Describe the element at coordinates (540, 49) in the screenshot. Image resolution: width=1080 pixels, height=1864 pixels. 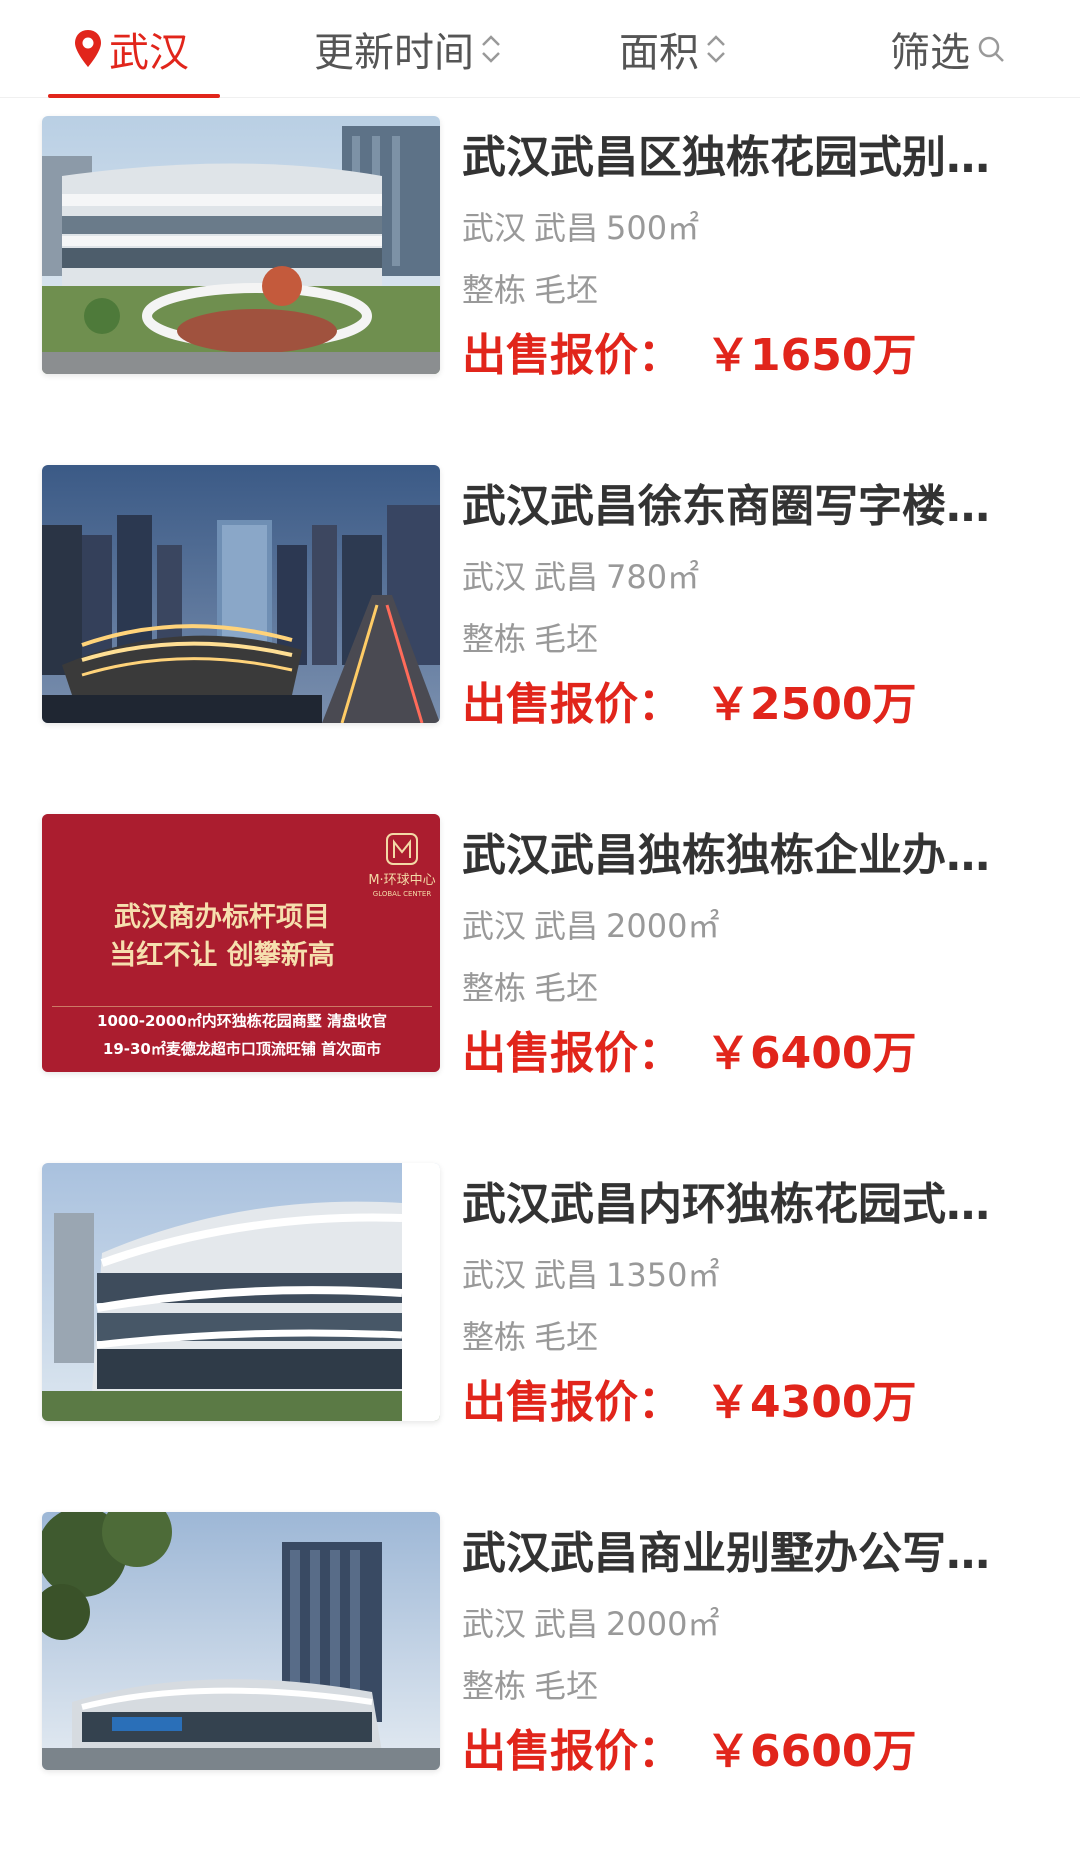
I see `filter-bar: 武汉 更新时间 面积 筛选` at that location.